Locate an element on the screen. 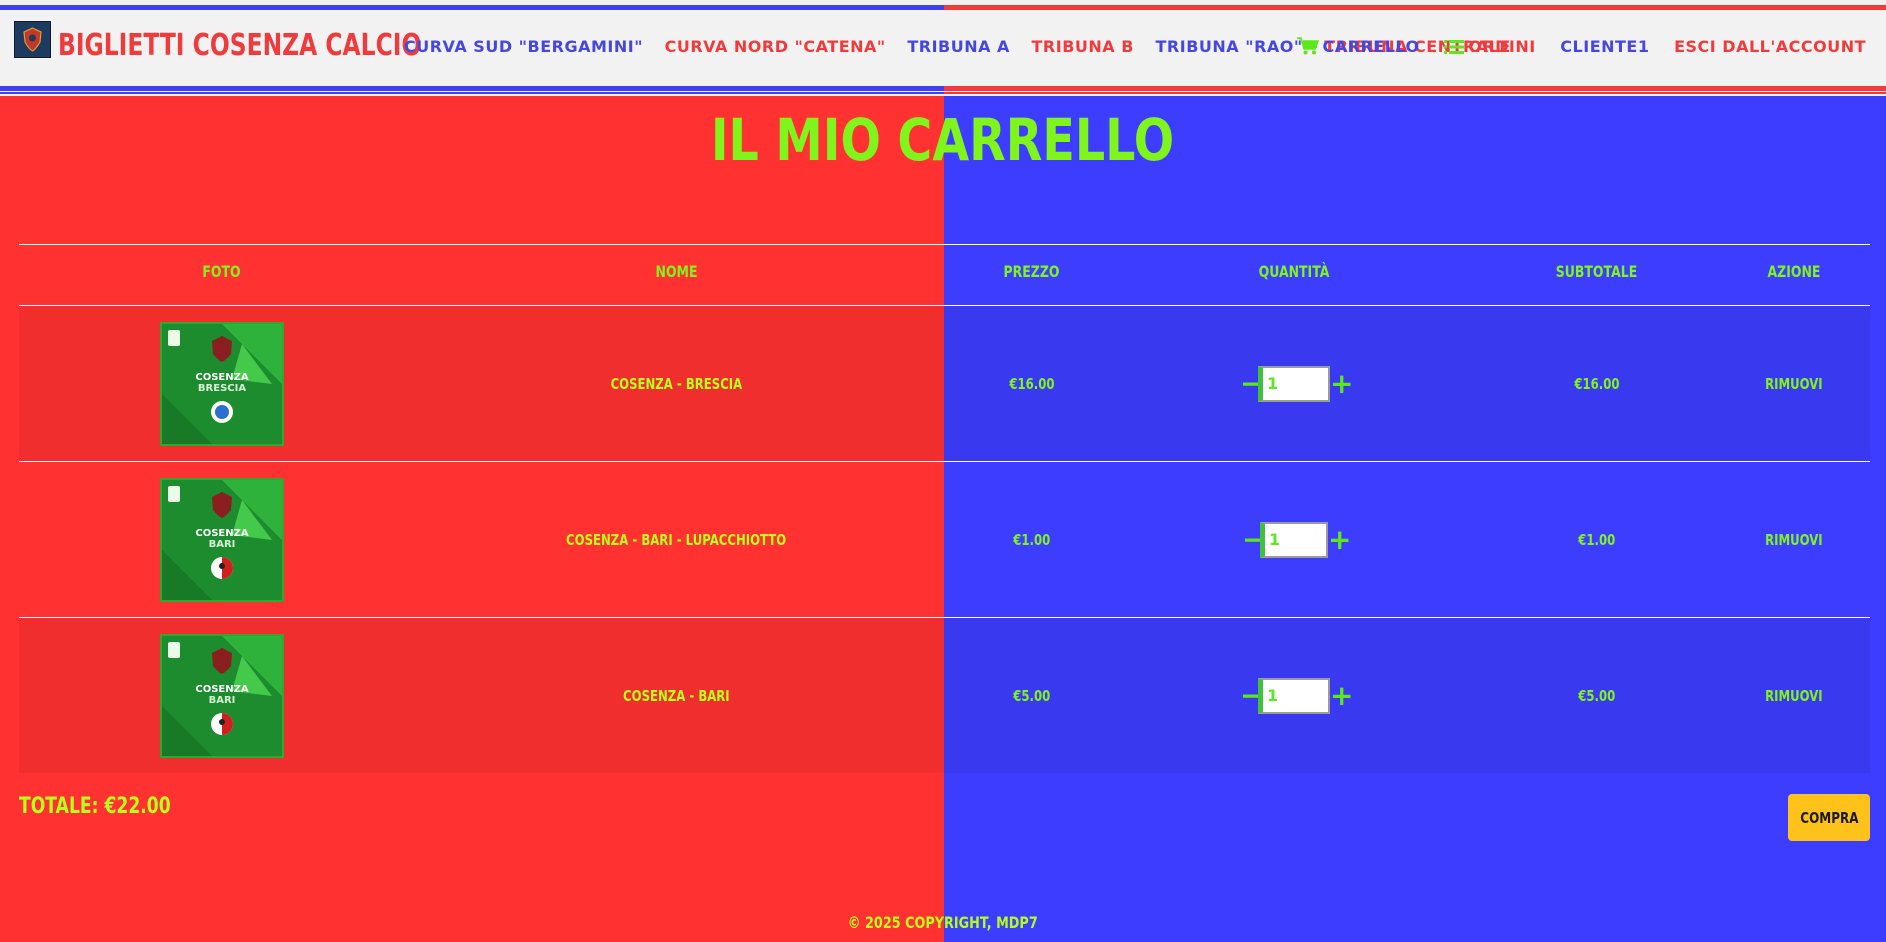 The height and width of the screenshot is (942, 1886). buy-button: COMPRA is located at coordinates (1829, 817).